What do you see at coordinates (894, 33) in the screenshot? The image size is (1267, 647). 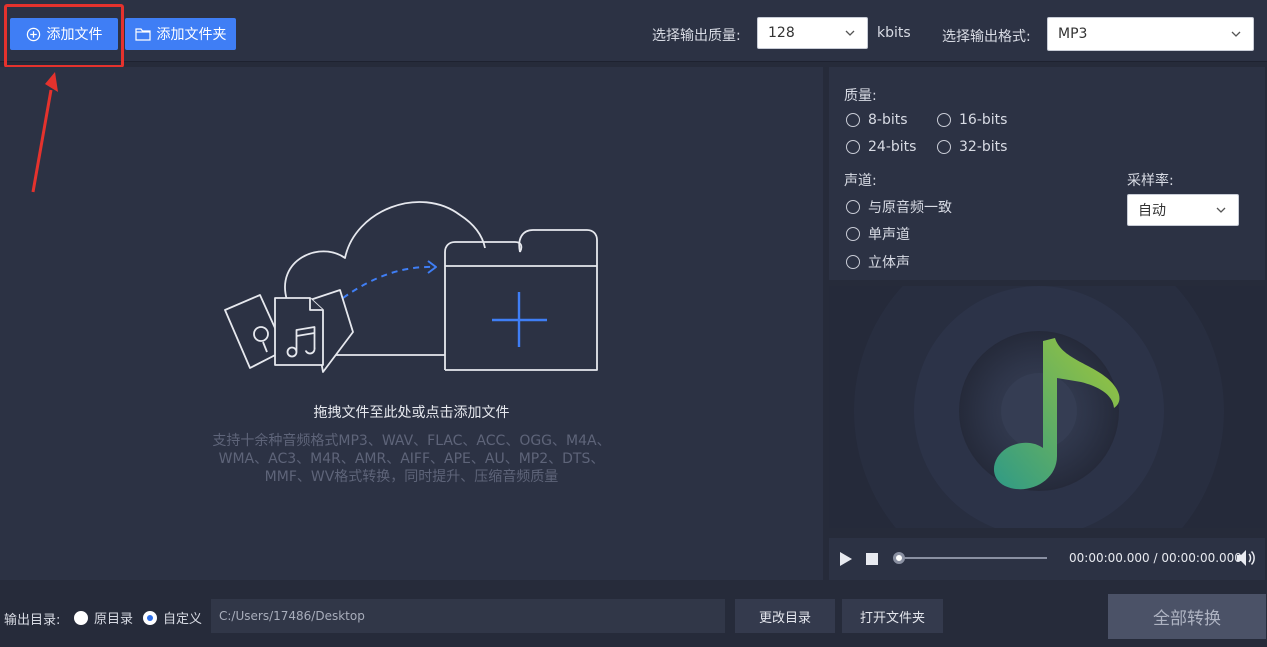 I see `quality-unit: kbits` at bounding box center [894, 33].